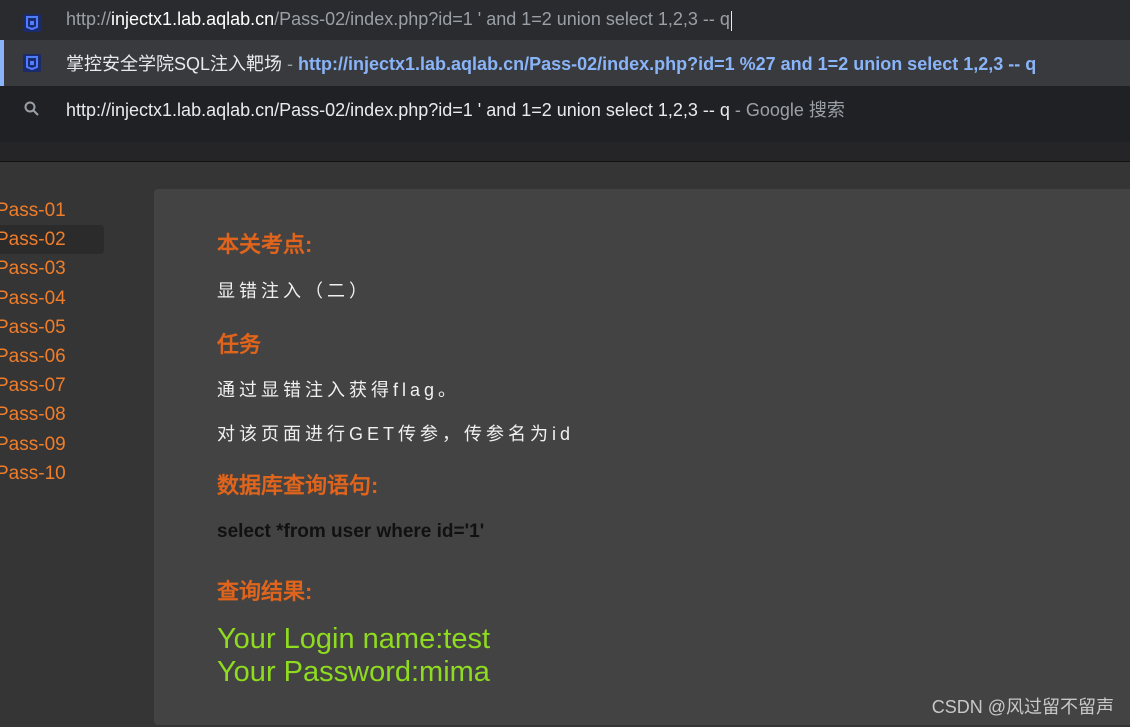  Describe the element at coordinates (565, 161) in the screenshot. I see `toolbar-divider` at that location.